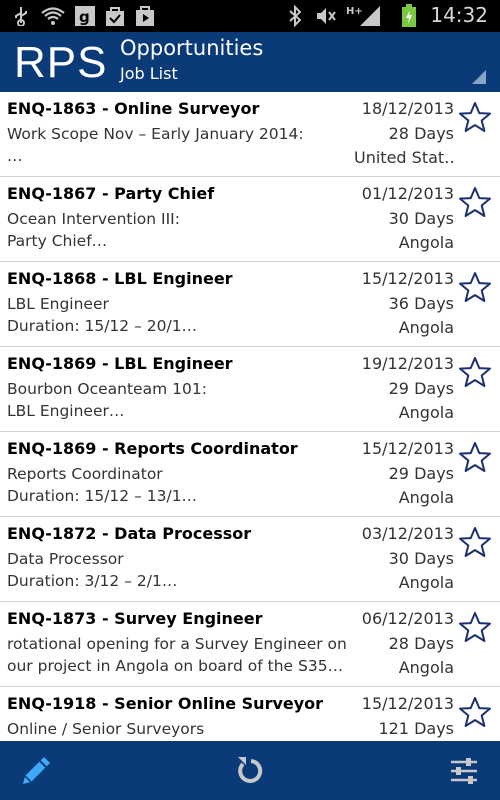 The image size is (500, 800). I want to click on play-store-icon, so click(145, 16).